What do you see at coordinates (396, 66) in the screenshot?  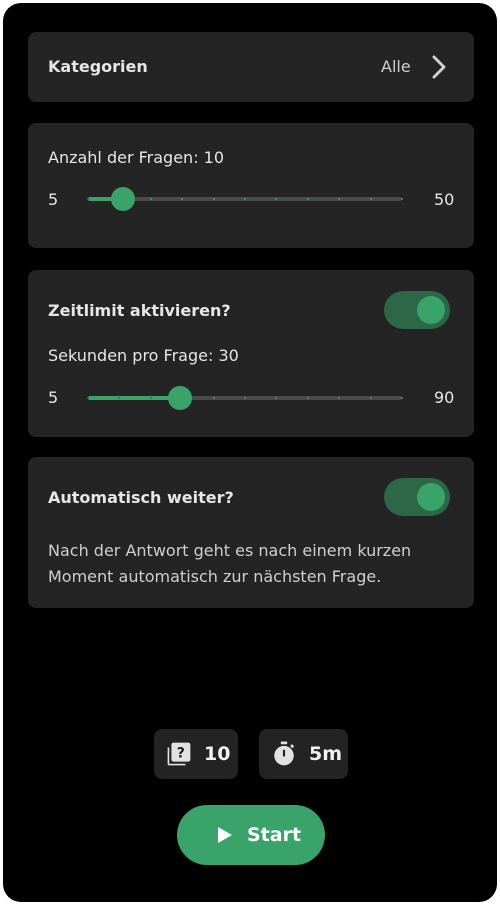 I see `categories-value: Alle` at bounding box center [396, 66].